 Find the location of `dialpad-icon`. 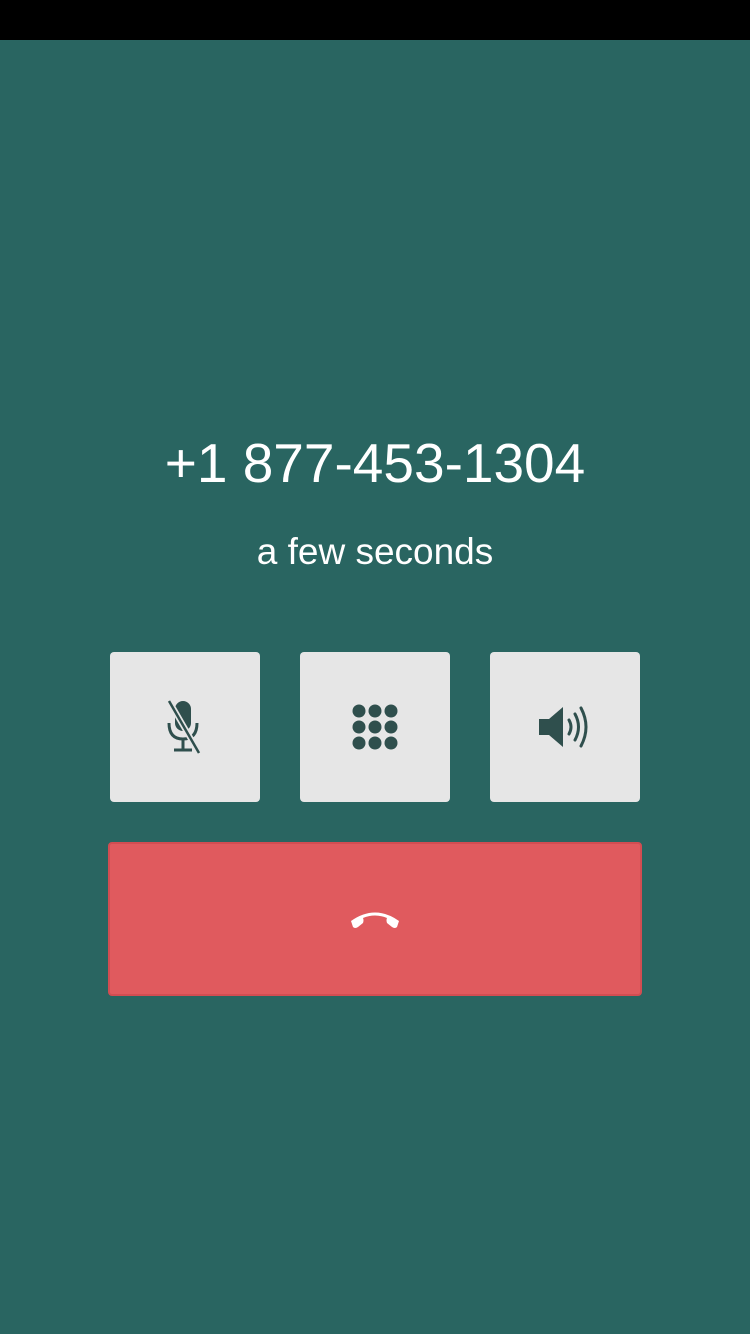

dialpad-icon is located at coordinates (375, 727).